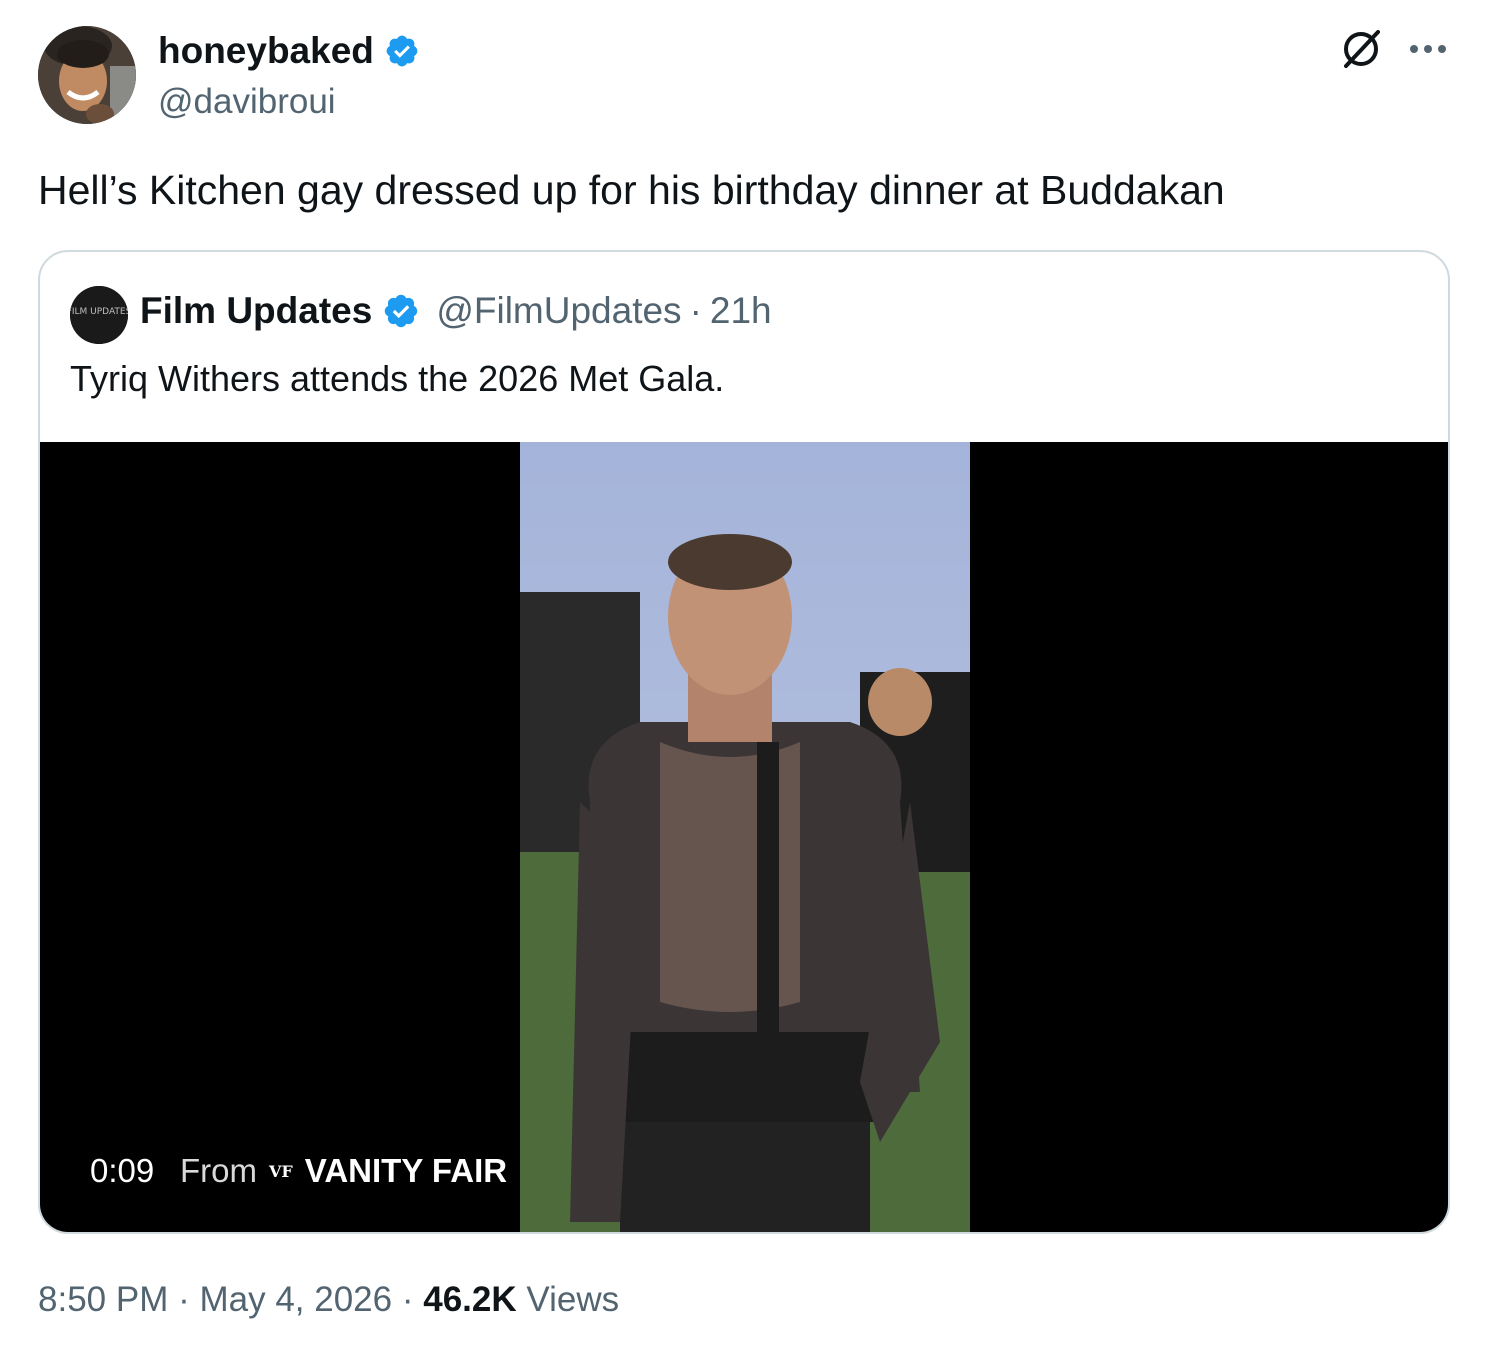 The width and height of the screenshot is (1486, 1352). I want to click on author-name-text: honeybaked, so click(266, 51).